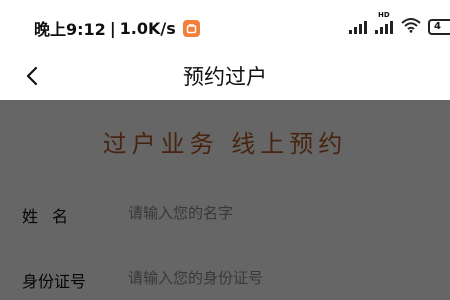  I want to click on page-title: 预约过户, so click(225, 77).